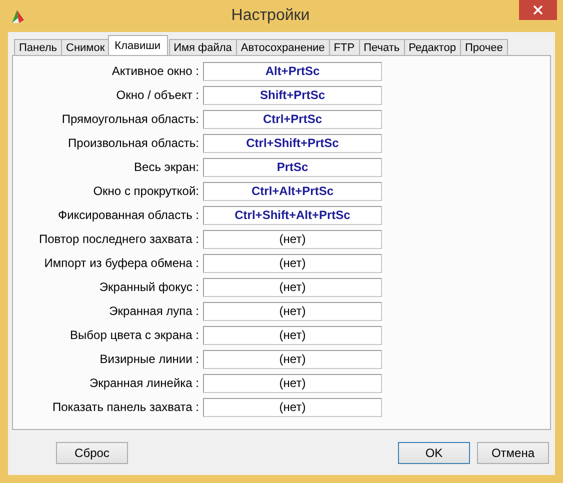 The height and width of the screenshot is (483, 563). I want to click on tab: FTP, so click(344, 47).